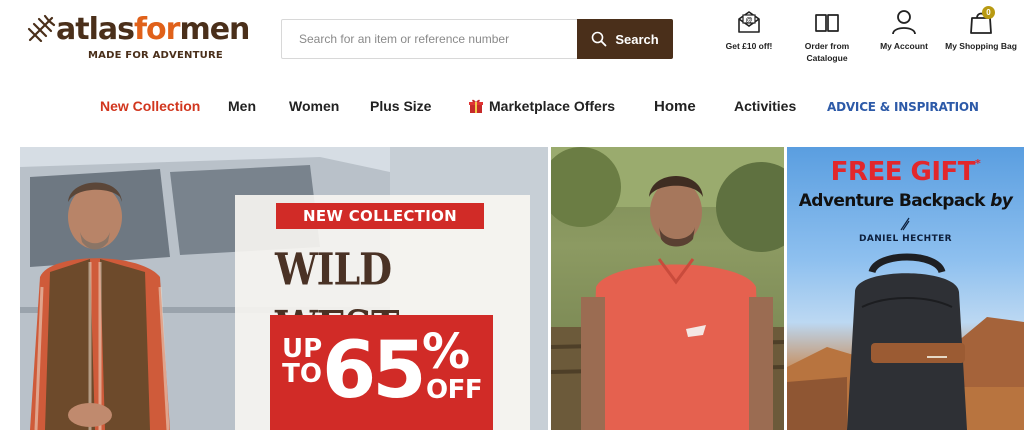 Image resolution: width=1024 pixels, height=430 pixels. I want to click on nav-item-marketplace-offers: Marketplace Offers, so click(541, 106).